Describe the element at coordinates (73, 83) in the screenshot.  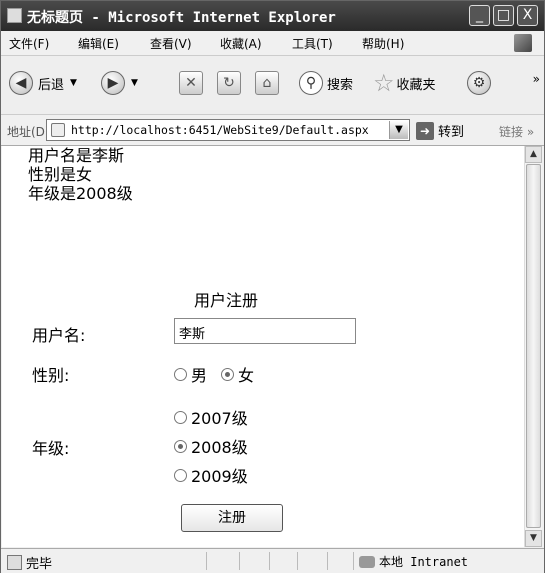
I see `back-dropdown-icon: ▼` at that location.